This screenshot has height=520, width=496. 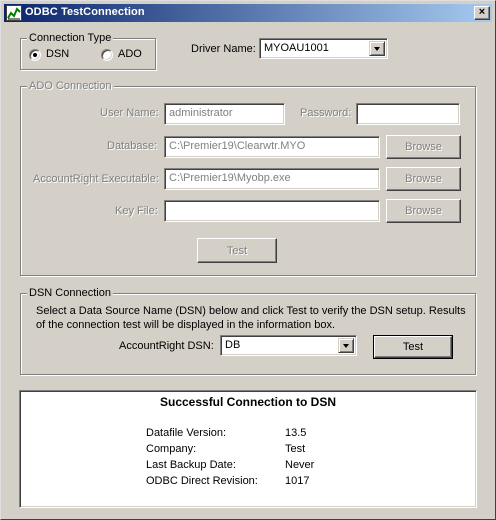 I want to click on window-title: ODBC TestConnection, so click(x=85, y=12).